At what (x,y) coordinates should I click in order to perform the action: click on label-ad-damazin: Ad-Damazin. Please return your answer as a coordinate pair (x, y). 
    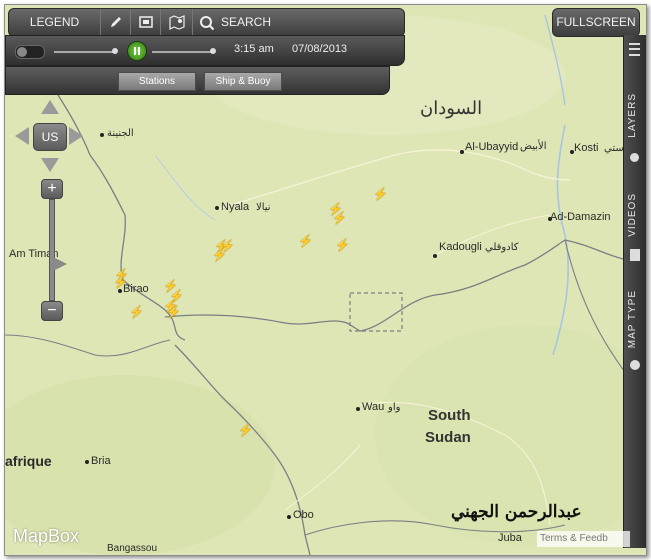
    Looking at the image, I should click on (580, 217).